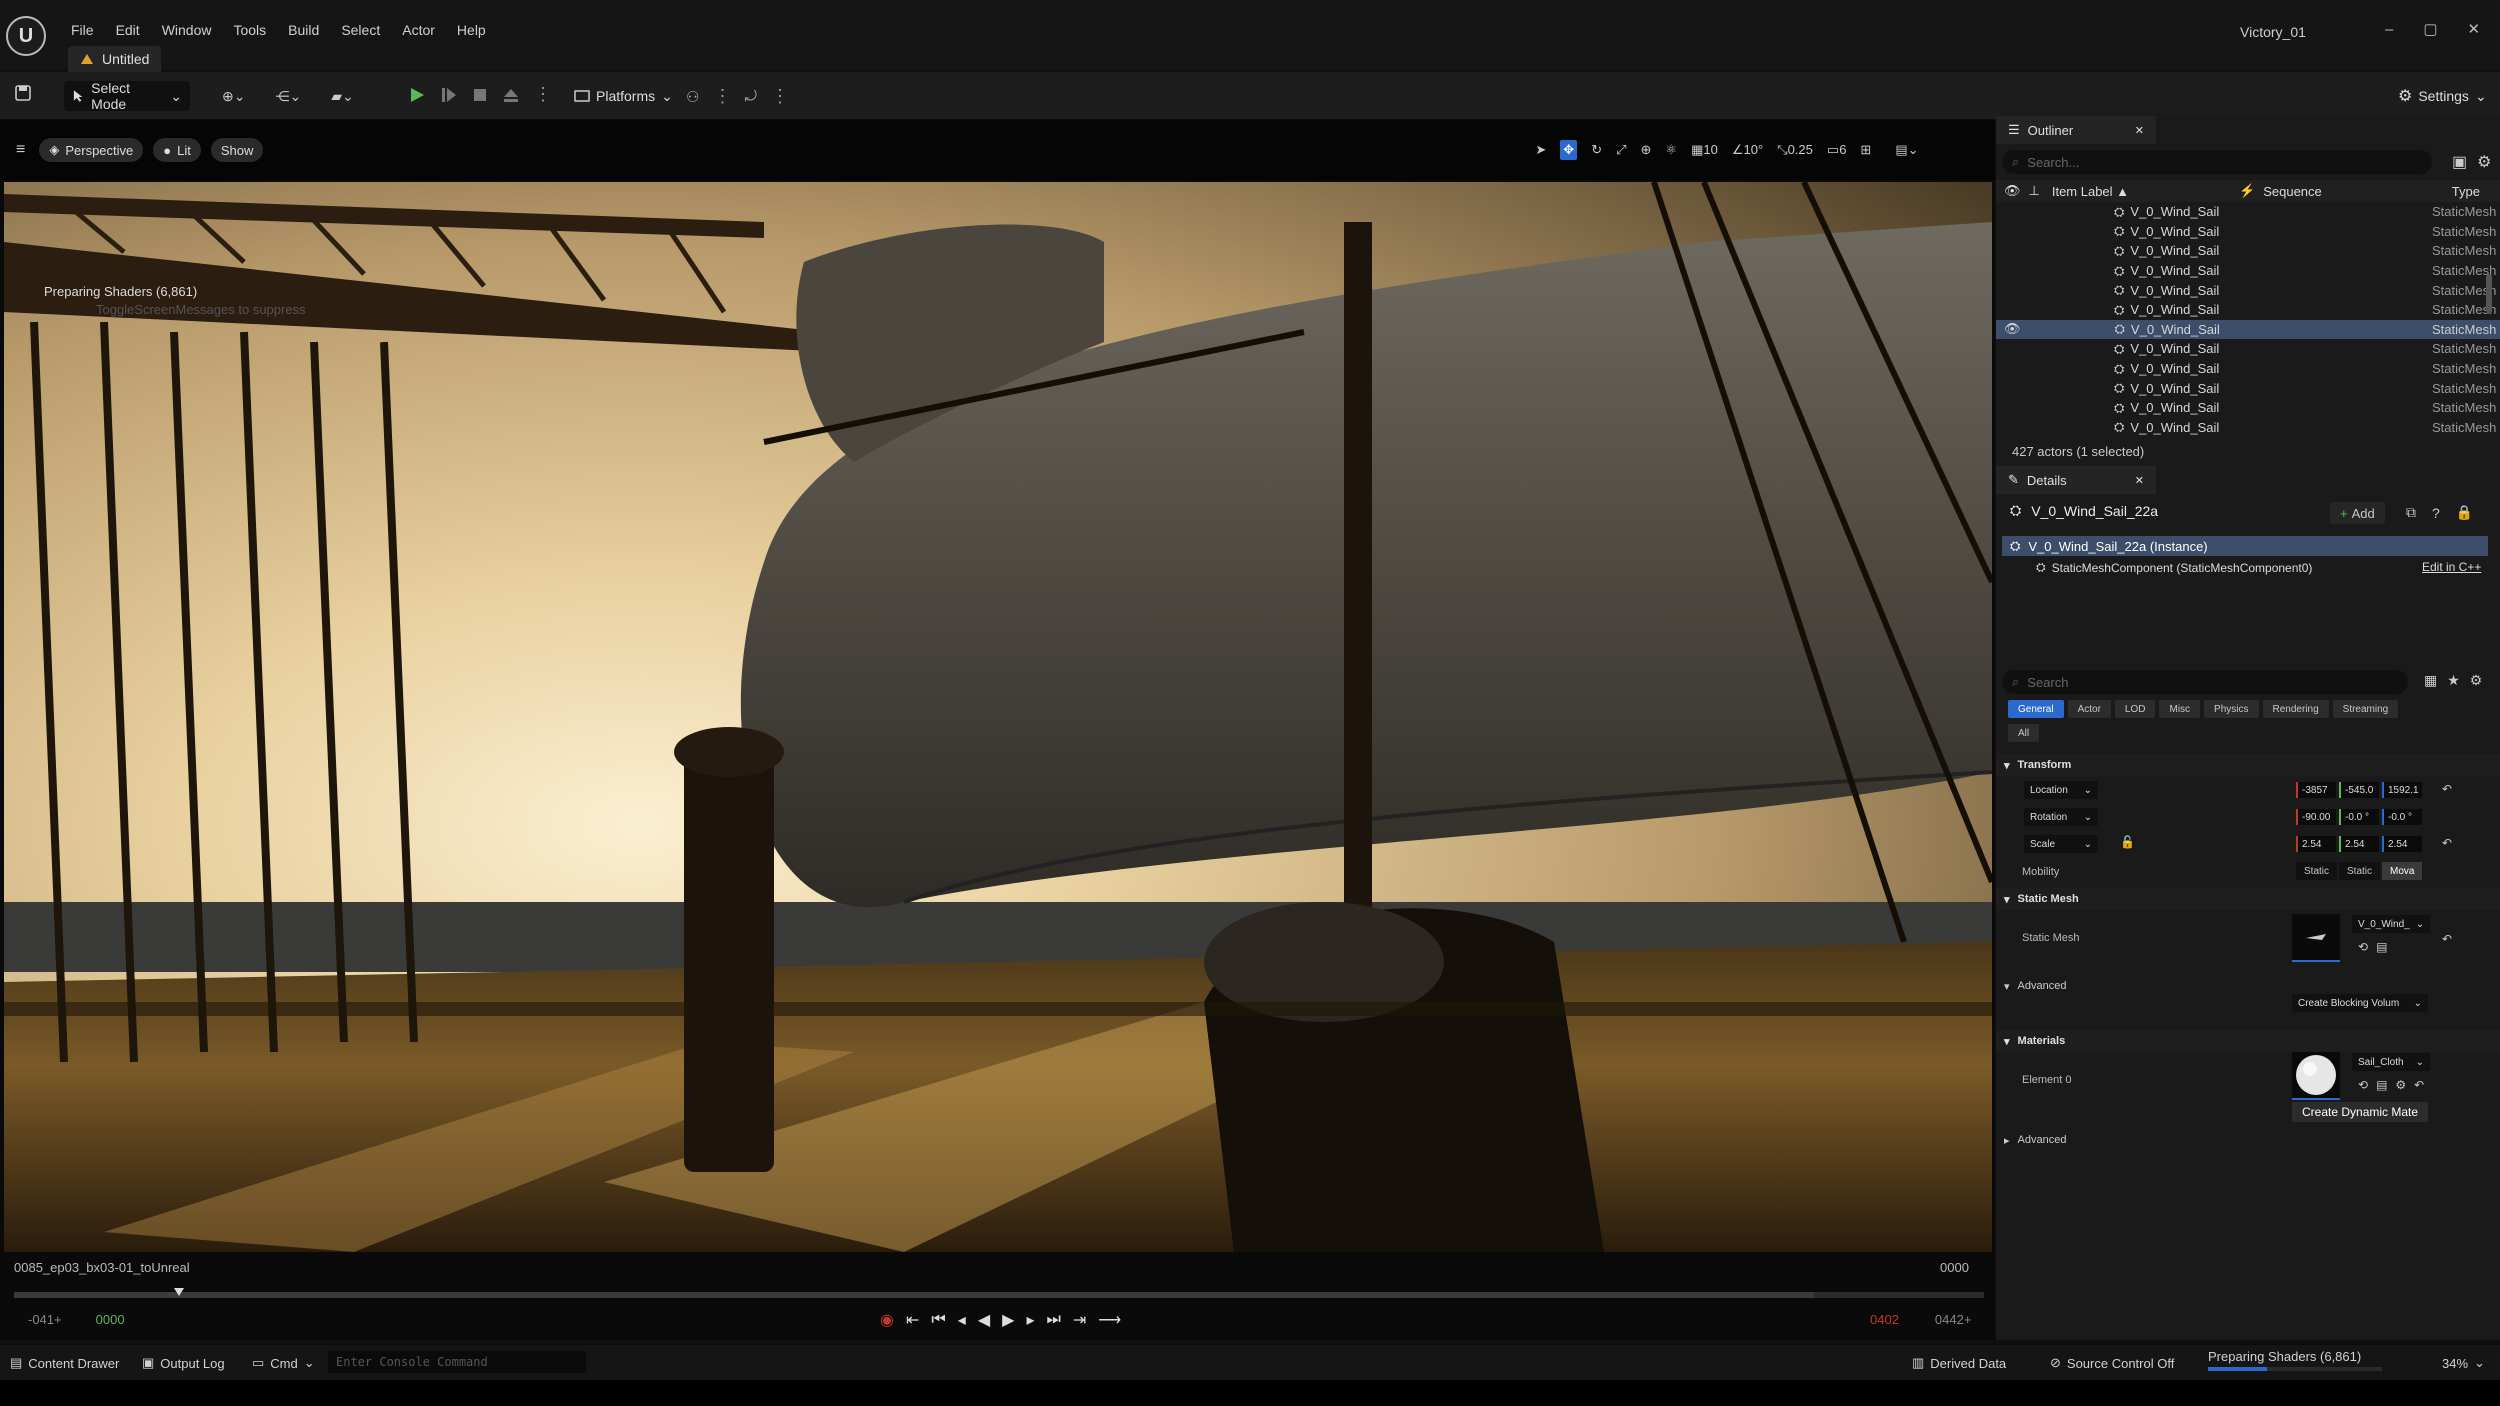  I want to click on blueprint-icon: ⧉, so click(2411, 512).